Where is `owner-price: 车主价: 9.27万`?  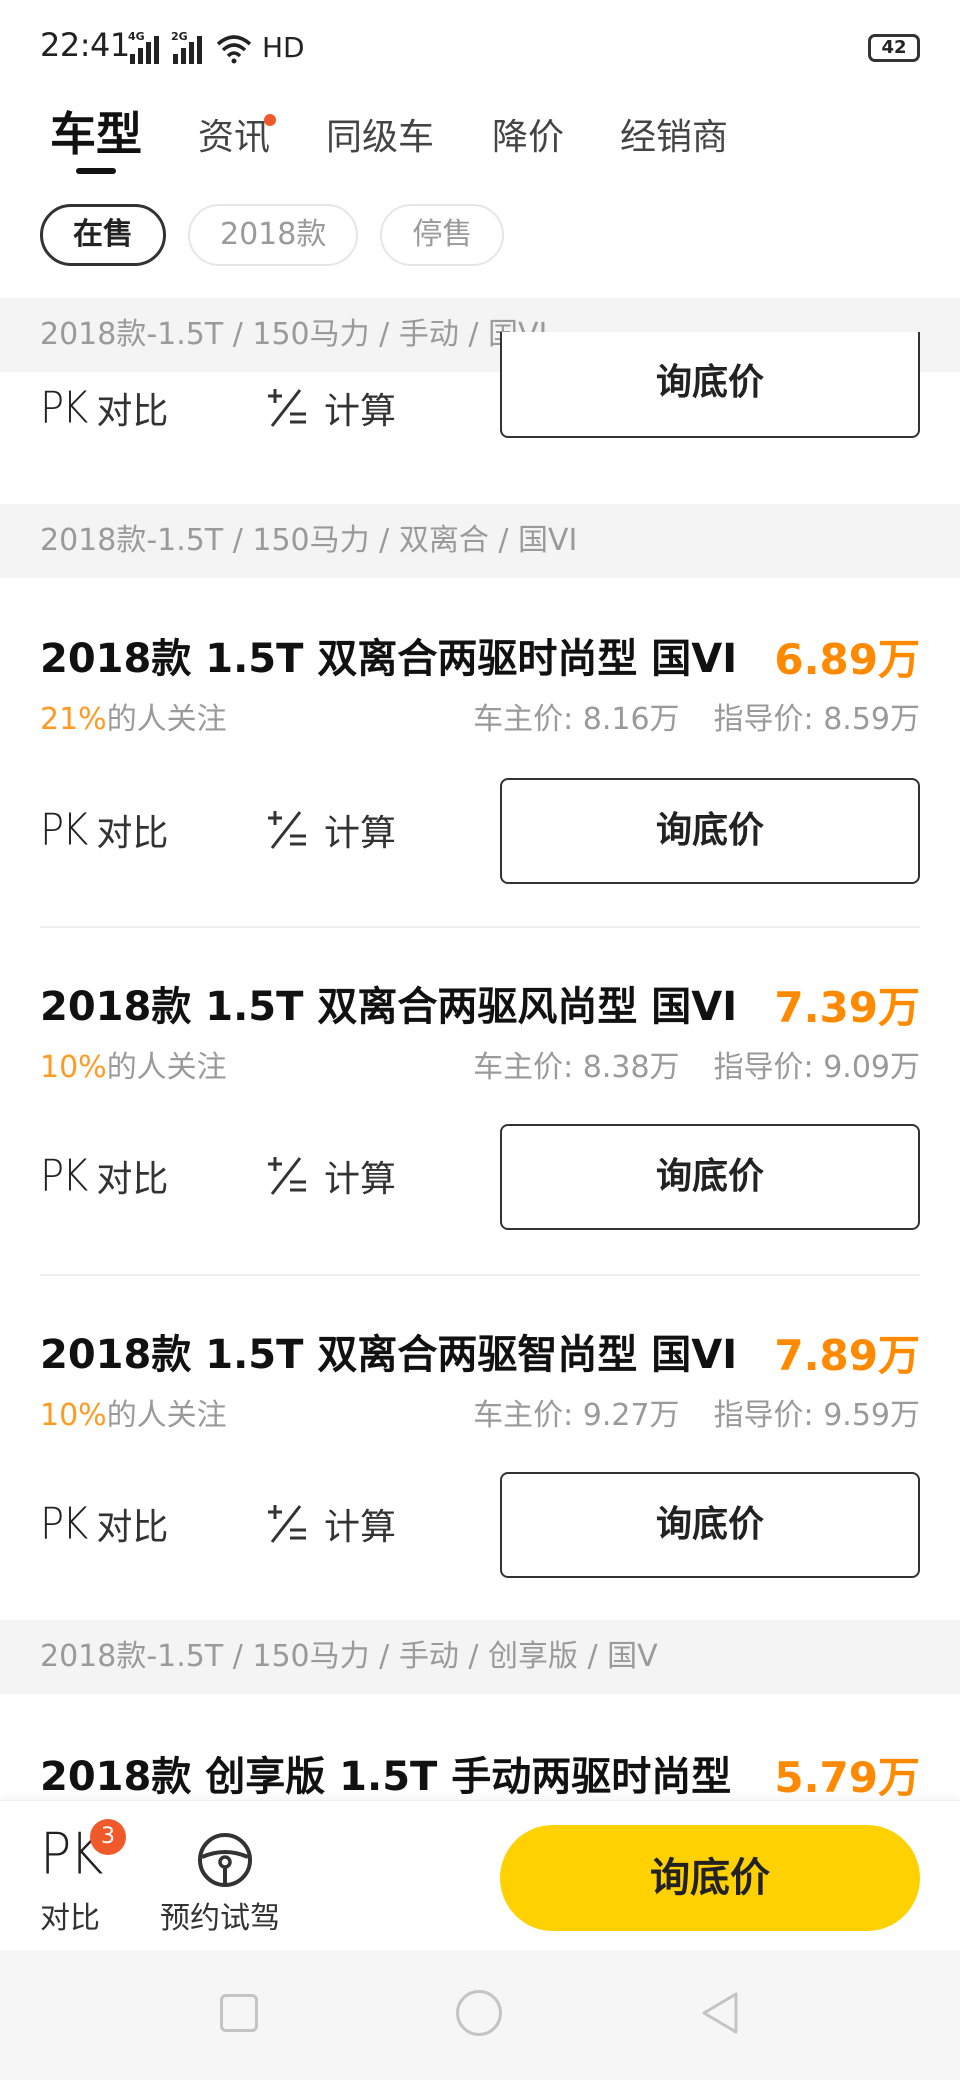
owner-price: 车主价: 9.27万 is located at coordinates (576, 1415).